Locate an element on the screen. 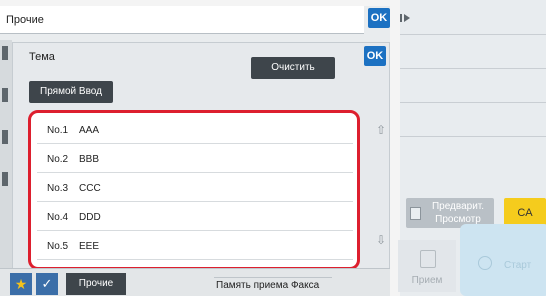 The image size is (546, 296). list-item: No.4 DDD is located at coordinates (195, 217).